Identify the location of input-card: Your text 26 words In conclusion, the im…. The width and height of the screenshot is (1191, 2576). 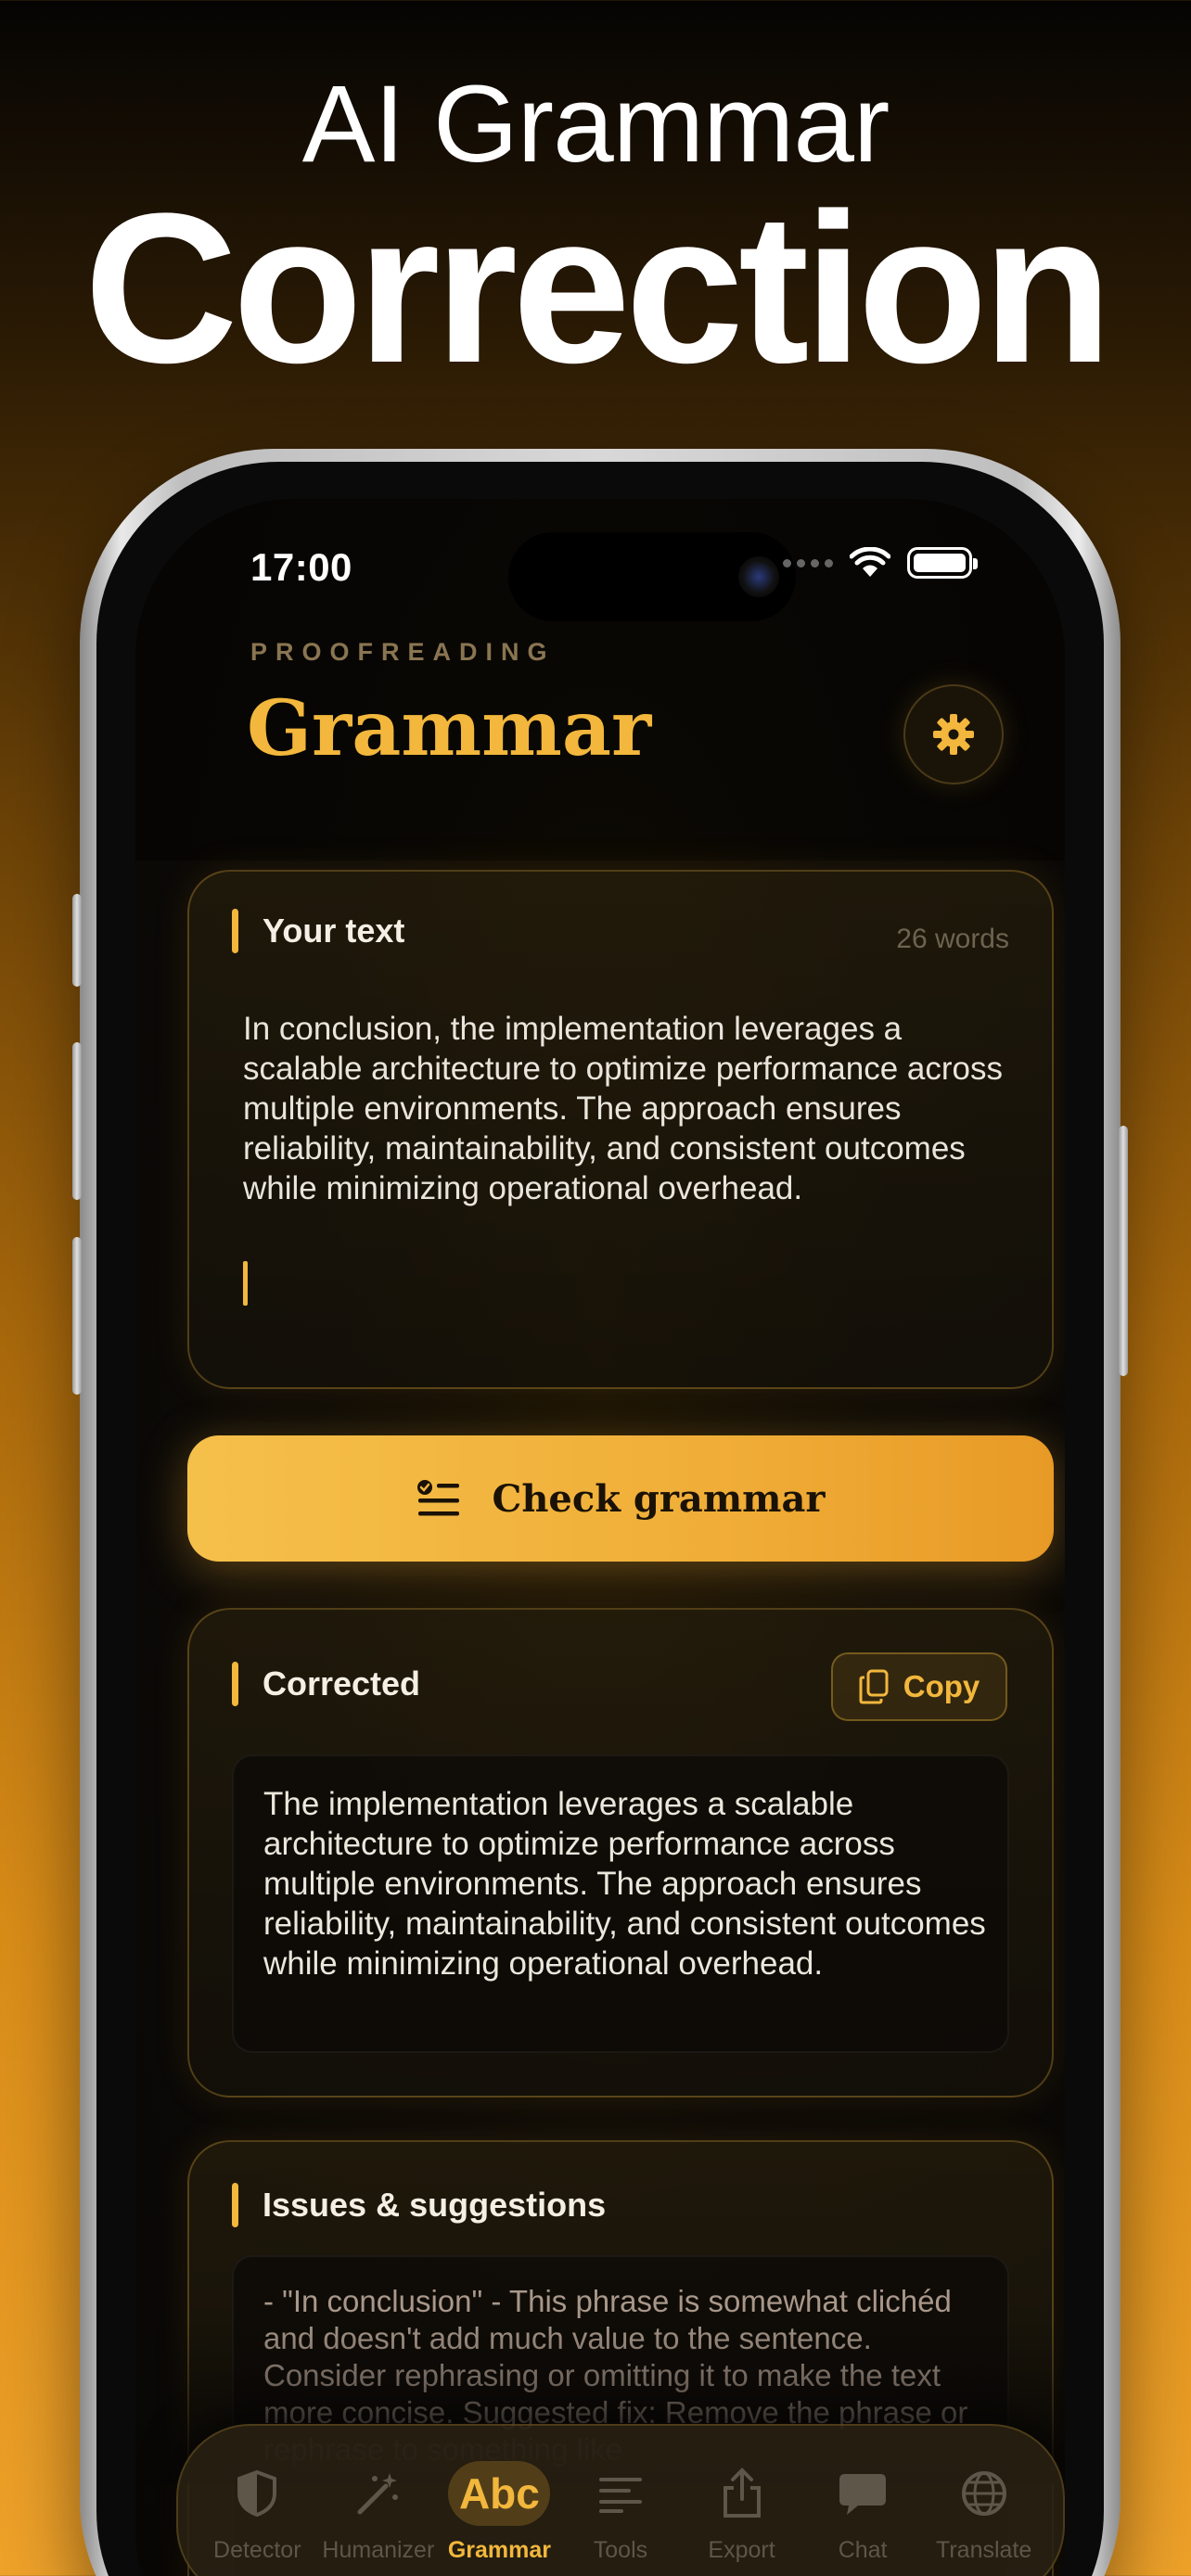
(620, 1129).